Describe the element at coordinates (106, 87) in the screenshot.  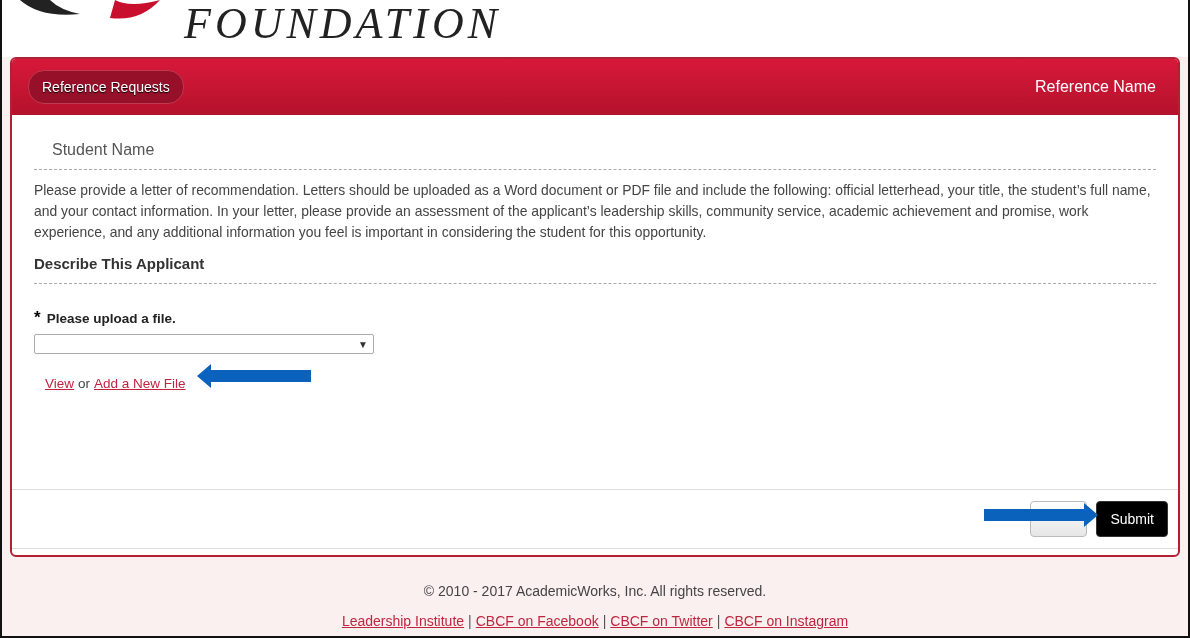
I see `reference-requests-button: Reference Requests` at that location.